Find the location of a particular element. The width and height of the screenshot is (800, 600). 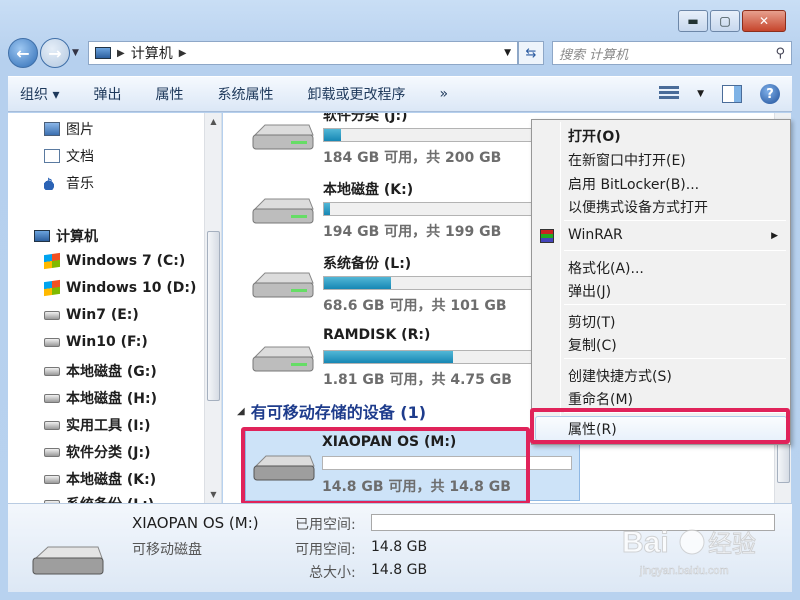

back-button: ← is located at coordinates (23, 53).